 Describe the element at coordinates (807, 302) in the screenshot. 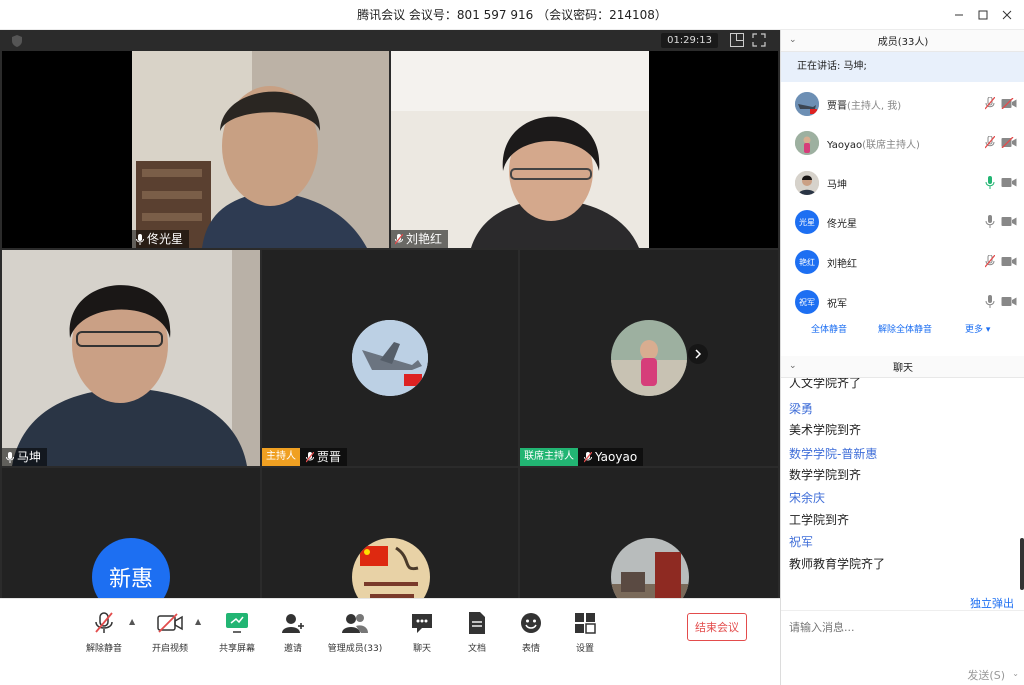

I see `member-avatar: 祝军` at that location.